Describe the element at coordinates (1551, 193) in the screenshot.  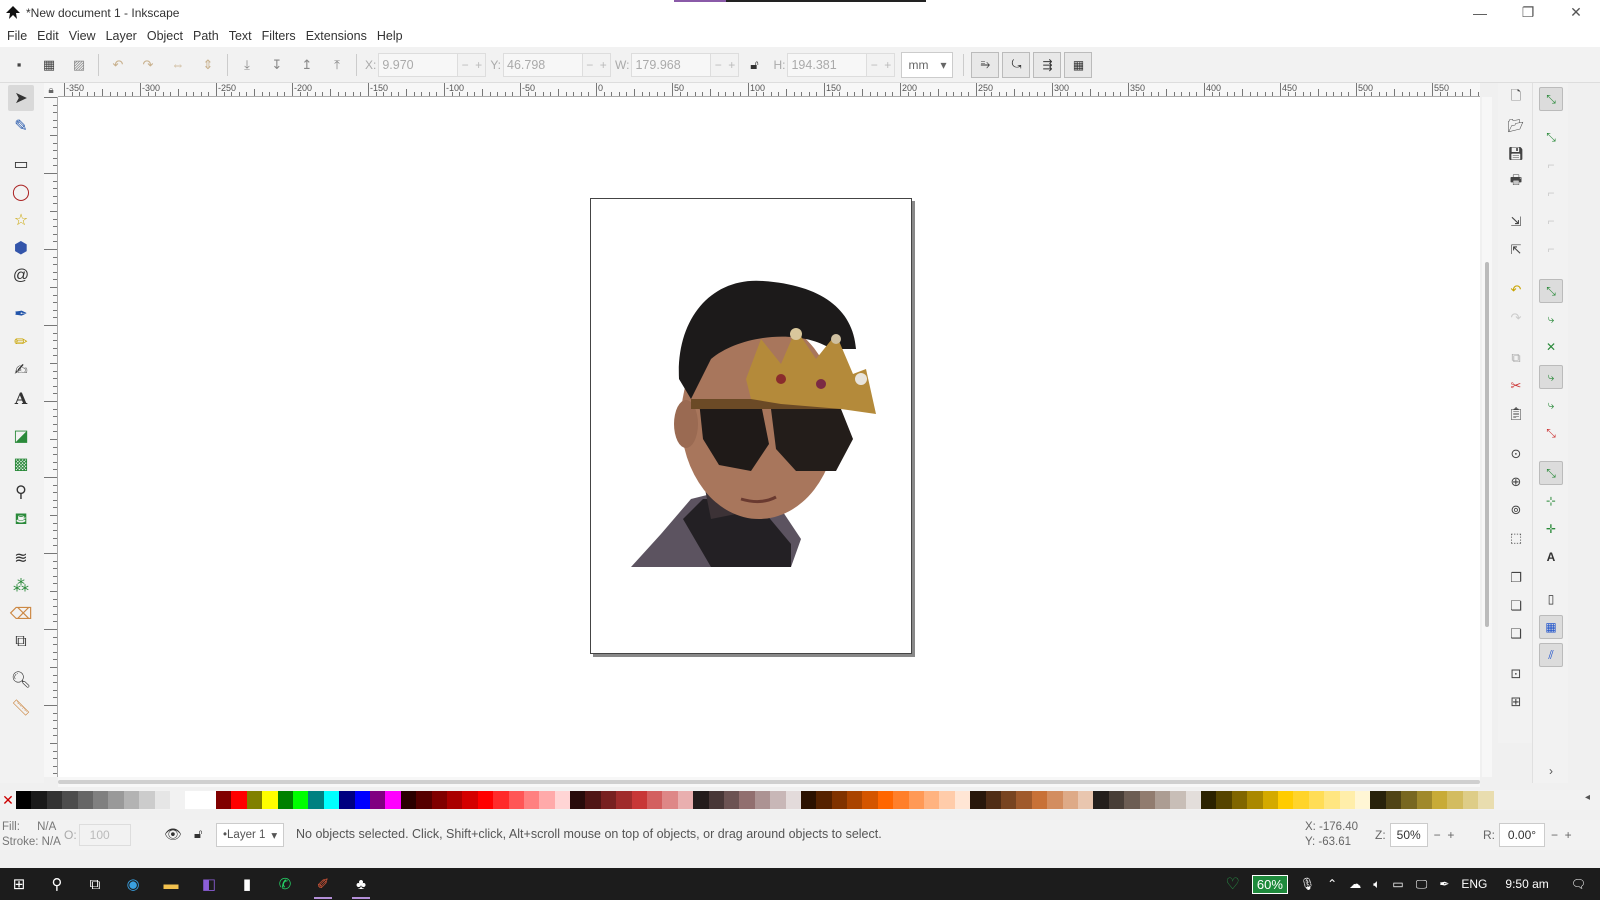
I see `snap-bbox-corner-icon: ⌐` at that location.